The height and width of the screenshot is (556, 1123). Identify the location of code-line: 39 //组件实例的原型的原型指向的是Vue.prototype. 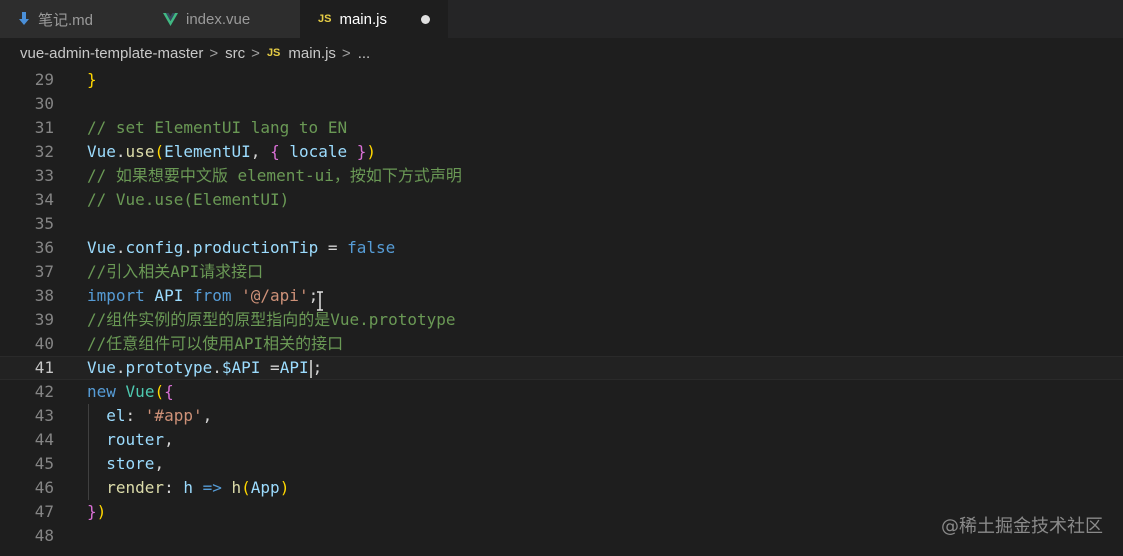
(561, 320).